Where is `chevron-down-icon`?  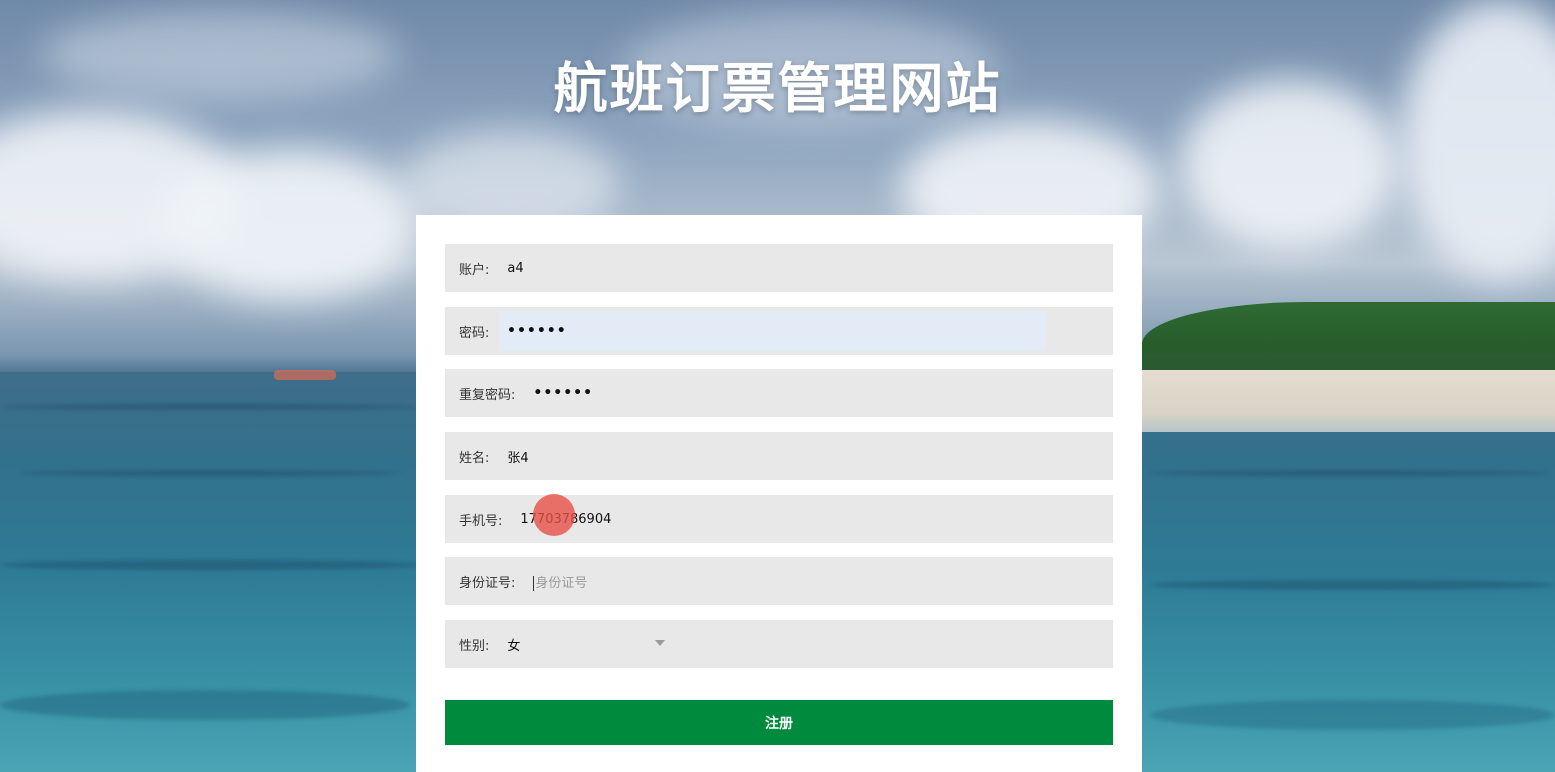 chevron-down-icon is located at coordinates (660, 643).